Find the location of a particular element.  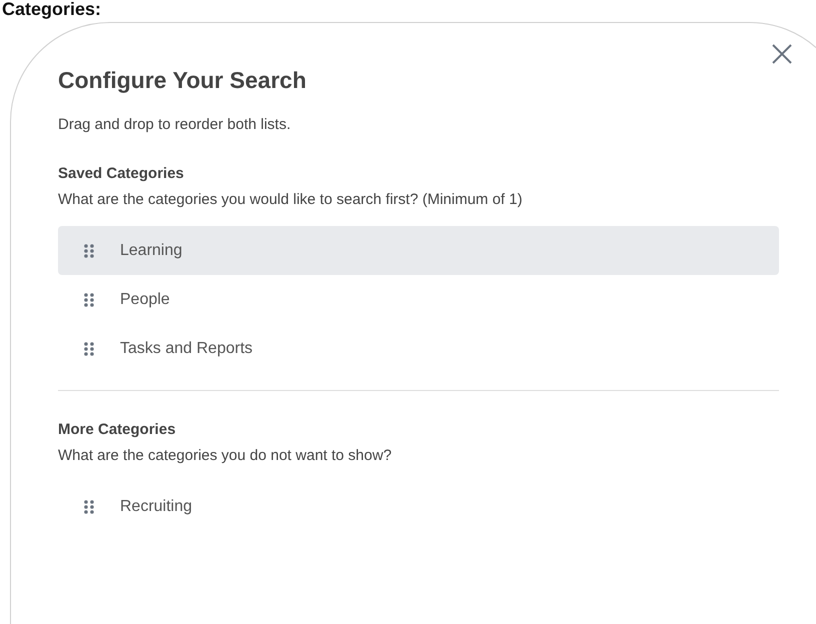

category-item: Recruiting is located at coordinates (418, 506).